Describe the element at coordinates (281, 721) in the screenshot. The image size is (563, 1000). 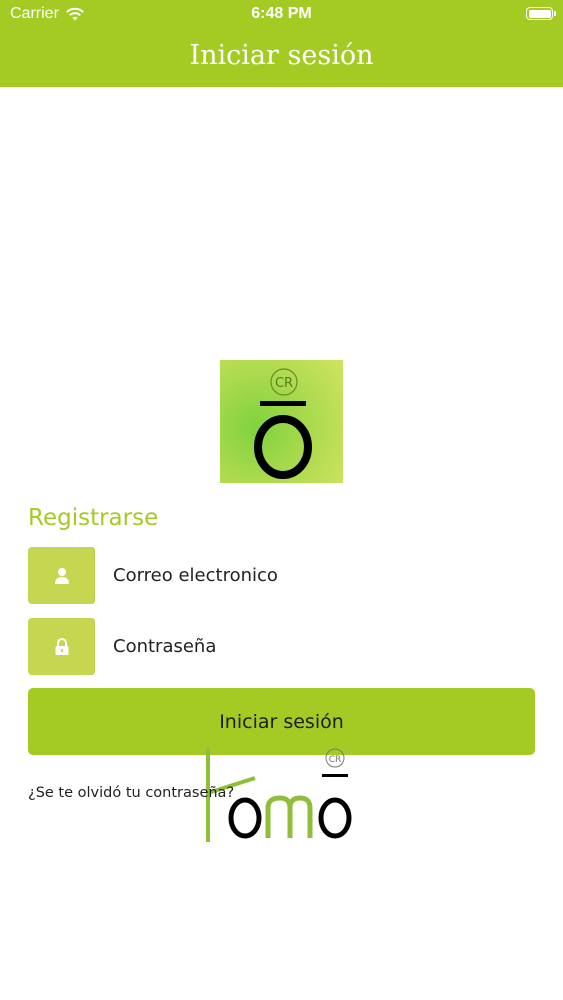
I see `login-button: Iniciar sesión` at that location.